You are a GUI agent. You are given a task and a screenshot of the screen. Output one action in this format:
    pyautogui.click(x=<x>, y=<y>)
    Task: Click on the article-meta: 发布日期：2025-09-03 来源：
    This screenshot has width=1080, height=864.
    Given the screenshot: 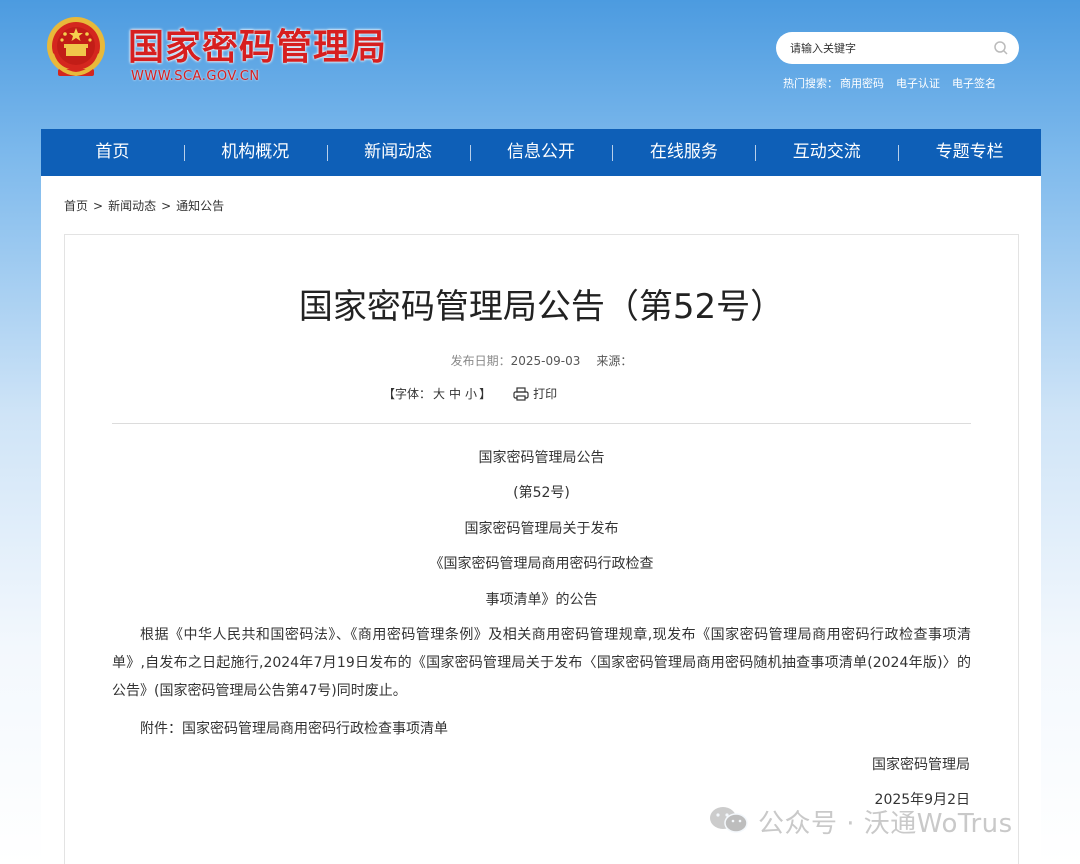 What is the action you would take?
    pyautogui.click(x=541, y=360)
    